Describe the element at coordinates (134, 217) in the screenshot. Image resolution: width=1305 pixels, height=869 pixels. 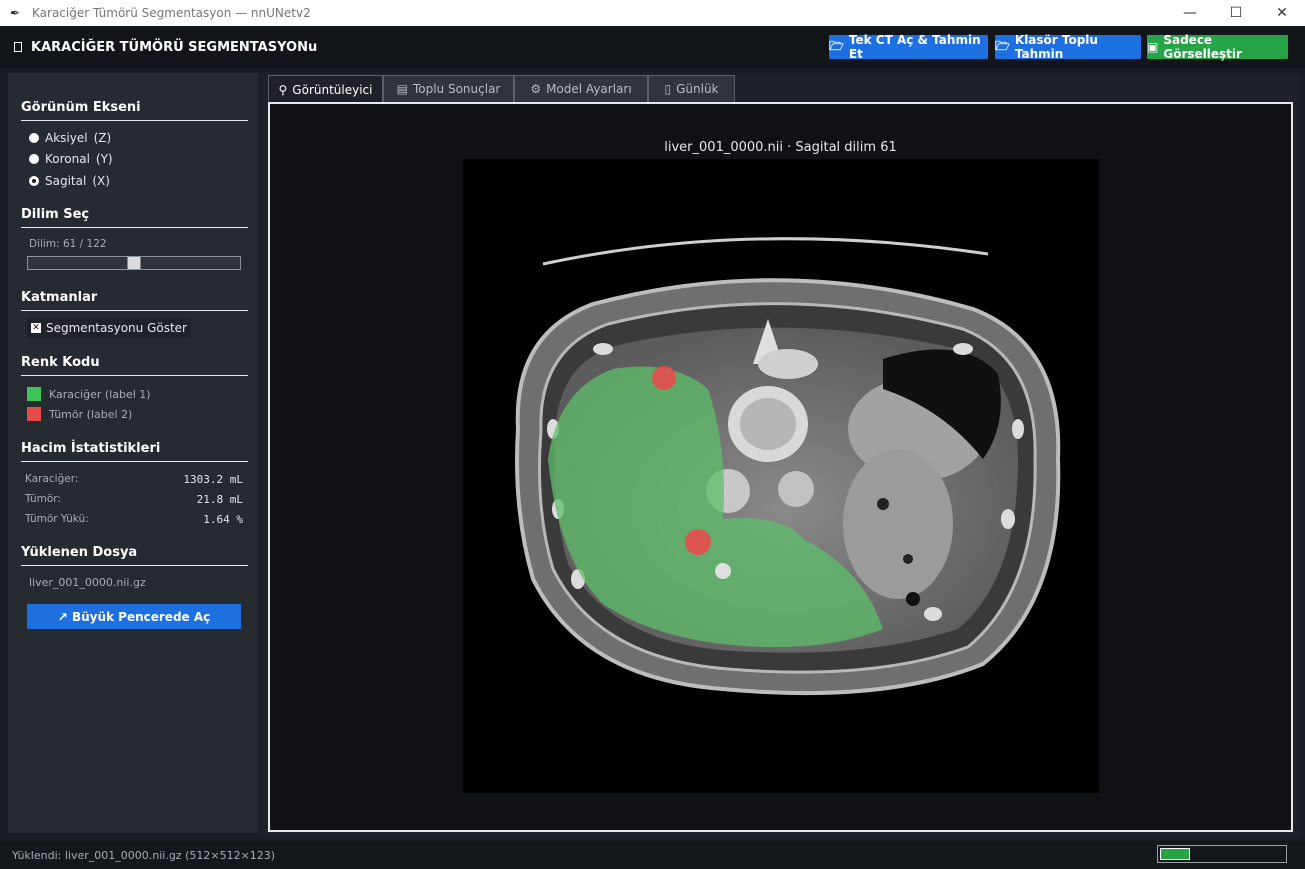
I see `slice-heading: Dilim Seç` at that location.